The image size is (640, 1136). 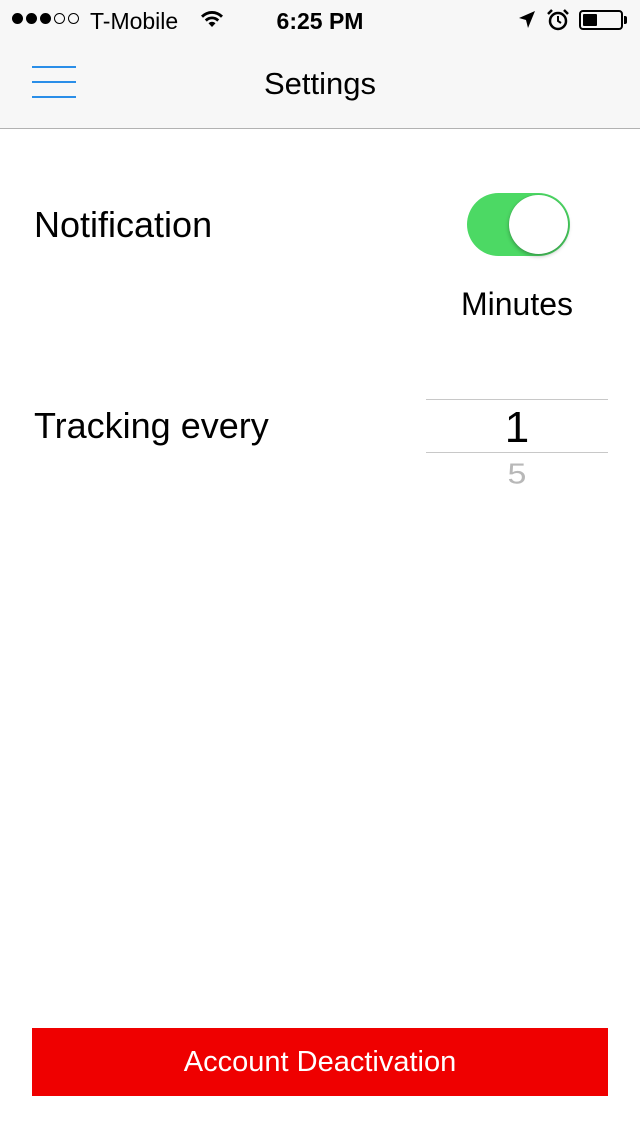 I want to click on status-bar: T-Mobile 6:25 PM, so click(x=320, y=20).